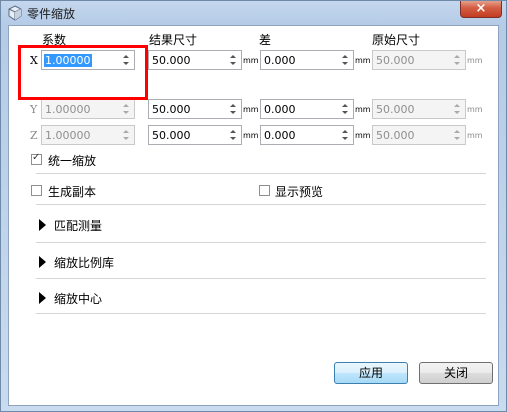  What do you see at coordinates (419, 60) in the screenshot?
I see `original-x-input: 50.000` at bounding box center [419, 60].